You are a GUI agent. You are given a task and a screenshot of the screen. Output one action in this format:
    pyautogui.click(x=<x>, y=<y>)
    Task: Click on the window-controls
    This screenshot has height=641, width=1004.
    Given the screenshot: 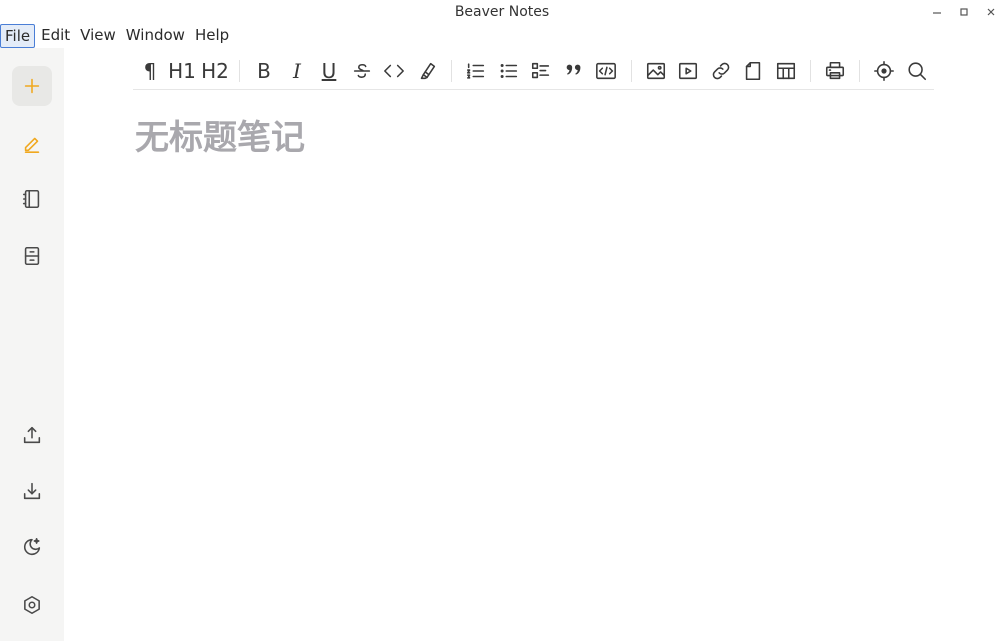 What is the action you would take?
    pyautogui.click(x=963, y=11)
    